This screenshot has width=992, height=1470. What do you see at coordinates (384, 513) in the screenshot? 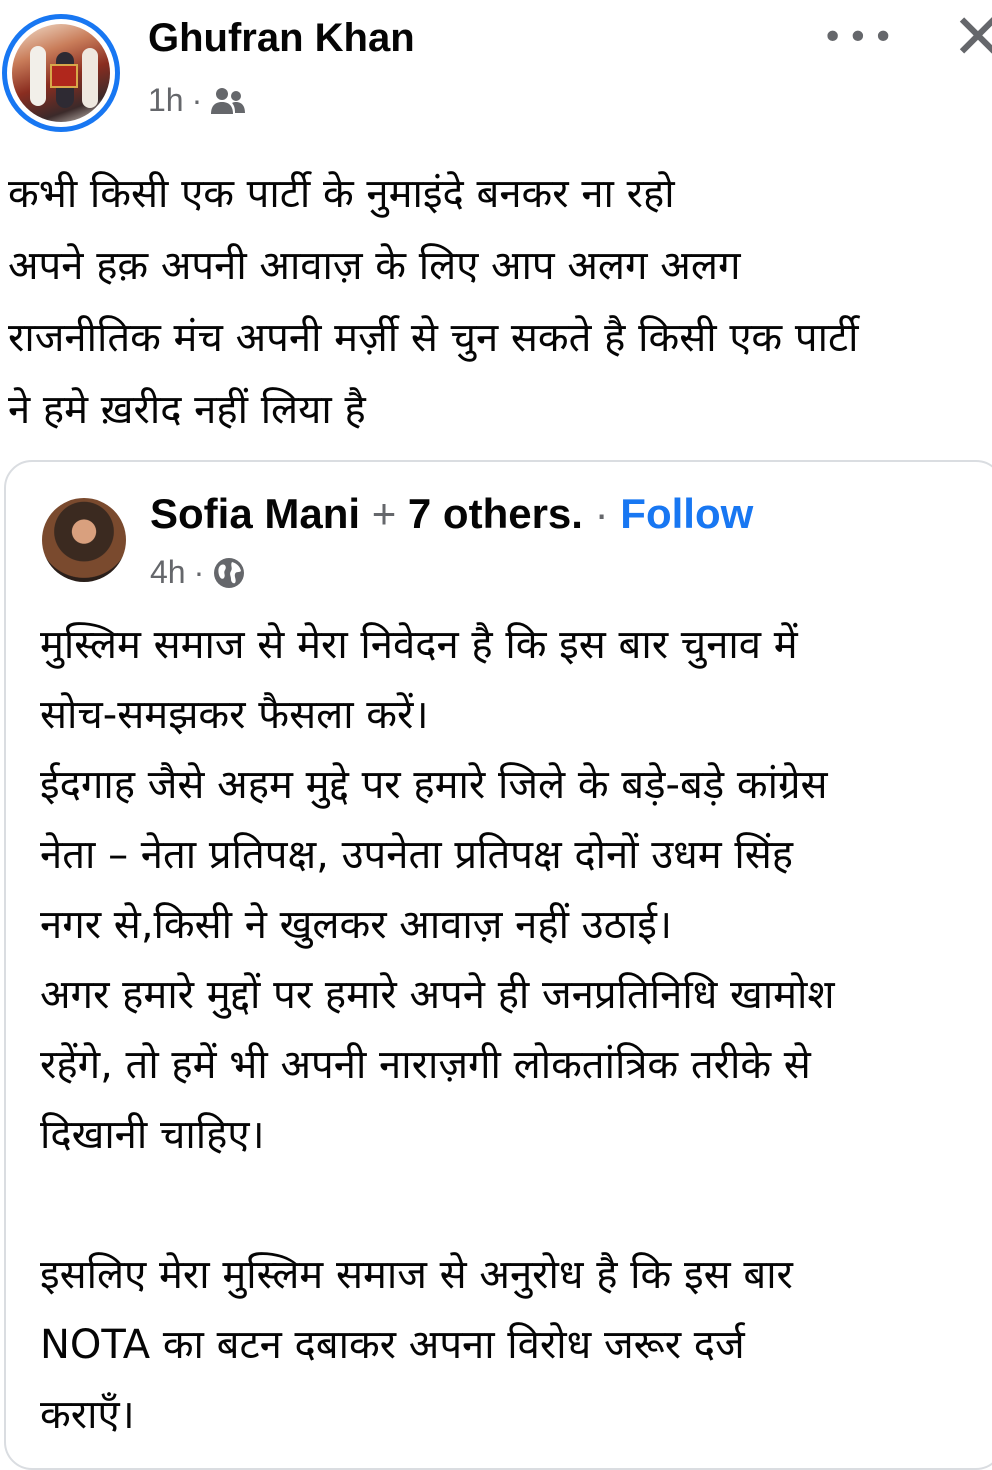
I see `coauthors-plus: +` at bounding box center [384, 513].